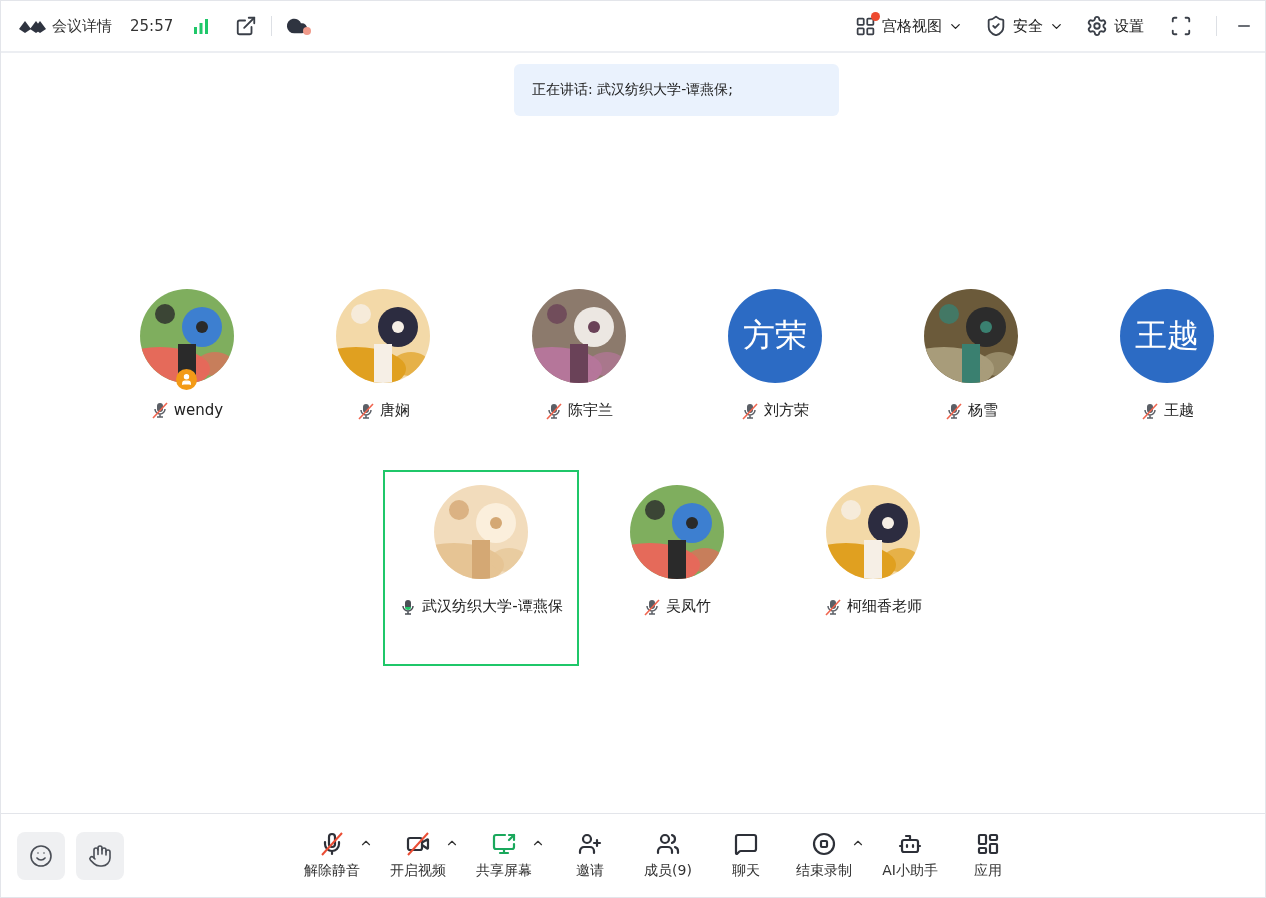 The width and height of the screenshot is (1266, 898). I want to click on screen-share-icon, so click(504, 843).